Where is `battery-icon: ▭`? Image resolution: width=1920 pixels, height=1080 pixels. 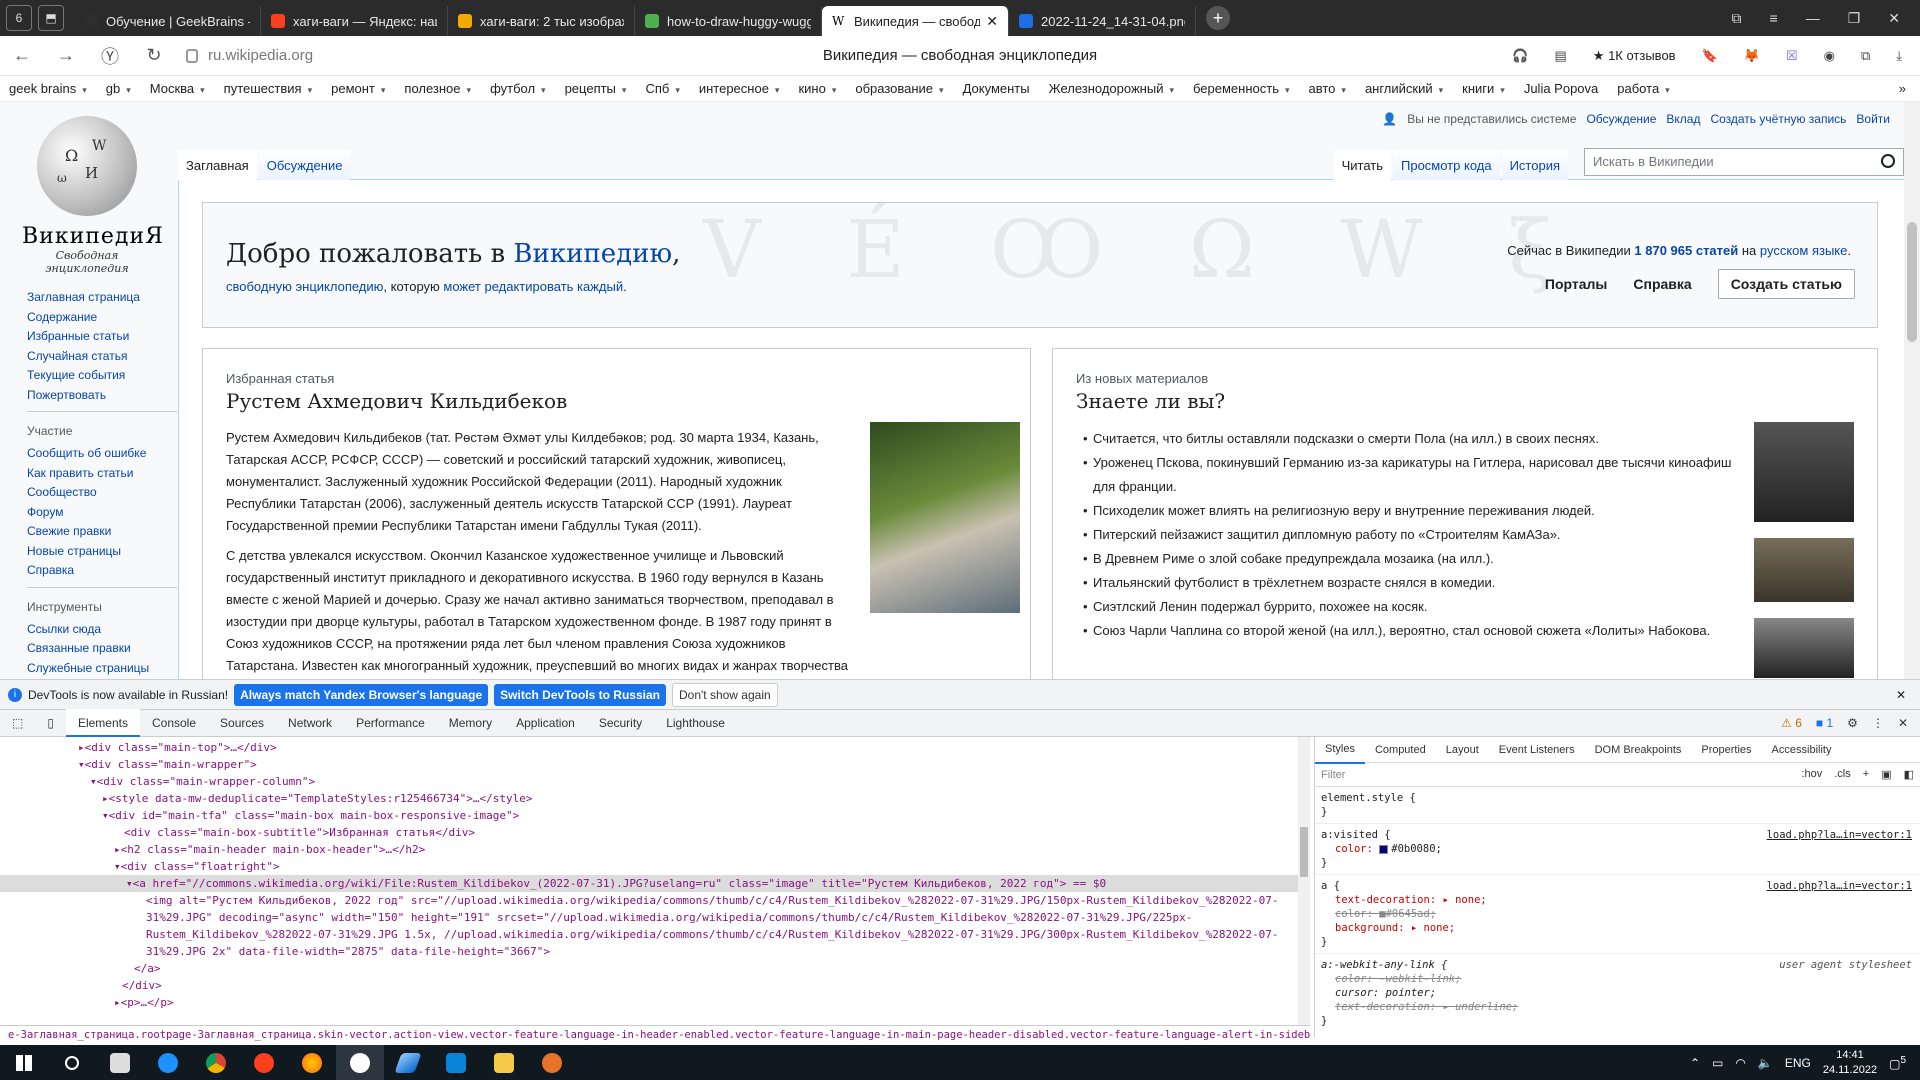
battery-icon: ▭ is located at coordinates (1717, 1063).